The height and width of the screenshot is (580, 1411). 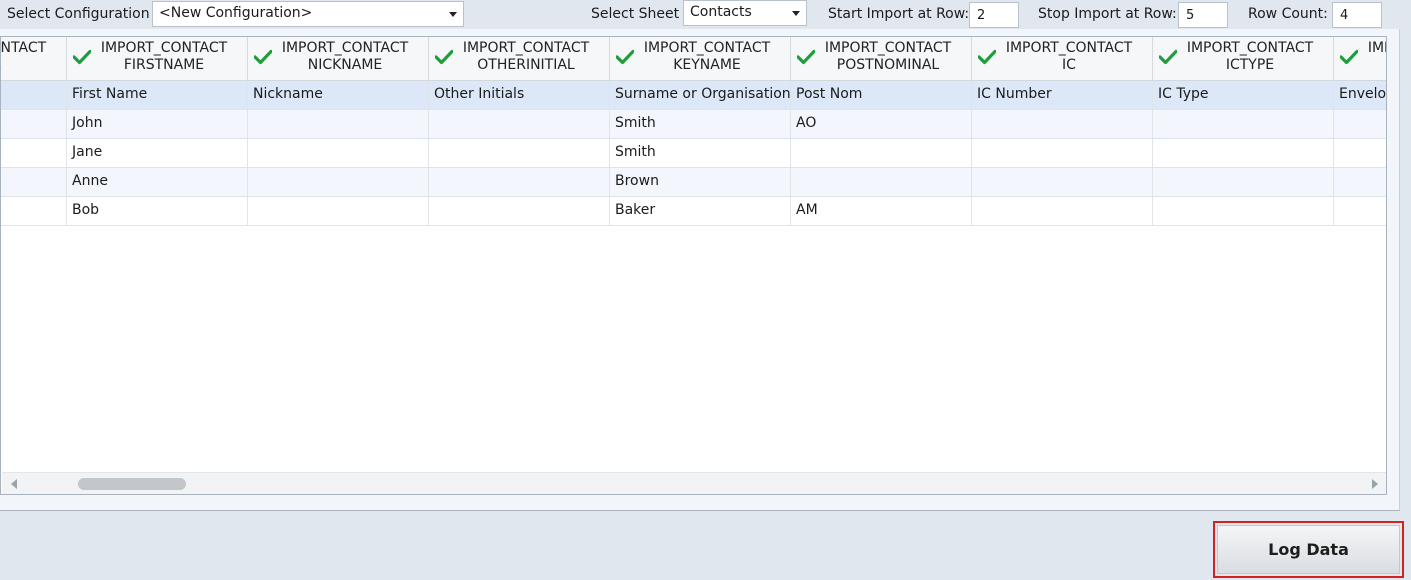 I want to click on column-header: IMPORT_CONTACTTITLE, so click(x=33, y=58).